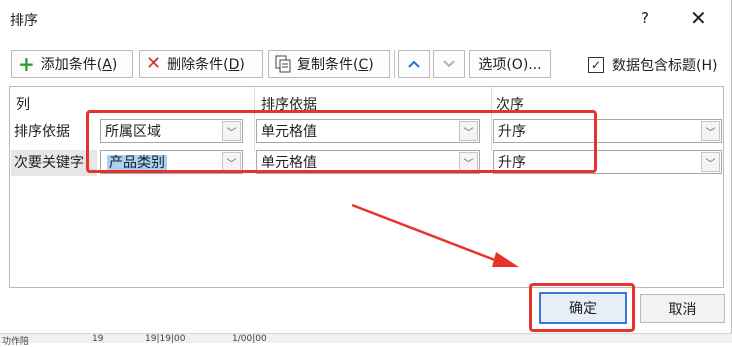 Image resolution: width=732 pixels, height=347 pixels. Describe the element at coordinates (98, 339) in the screenshot. I see `sheet-fragment: 19` at that location.